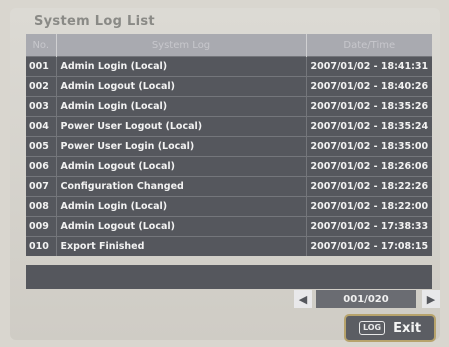 Image resolution: width=449 pixels, height=347 pixels. What do you see at coordinates (181, 126) in the screenshot?
I see `row-log-entry: Power User Logout (Local)` at bounding box center [181, 126].